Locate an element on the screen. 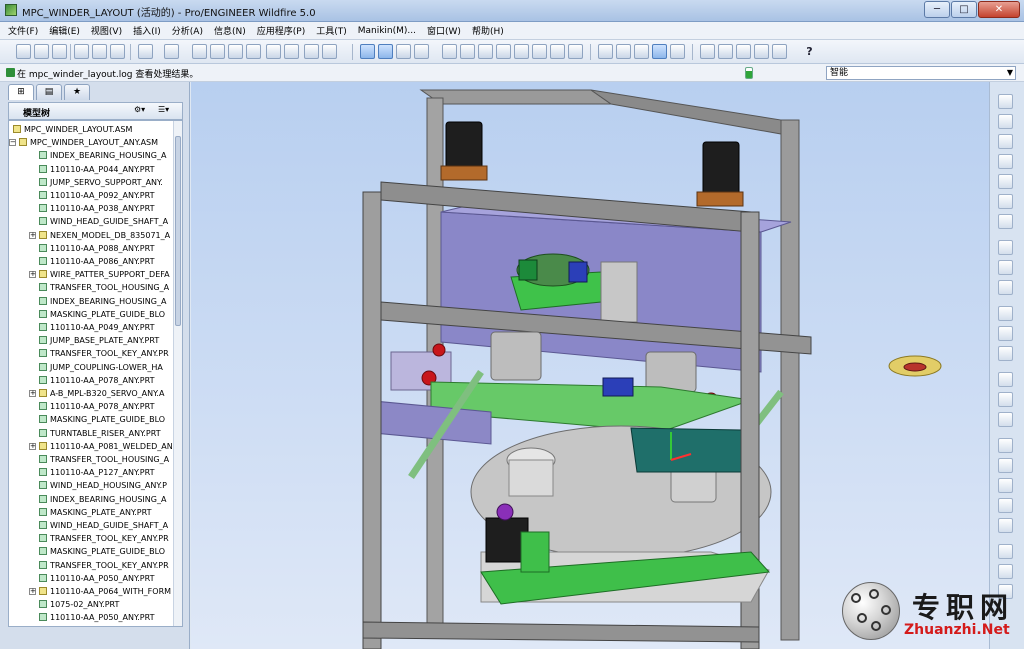 This screenshot has width=1024, height=649. chamfer-icon is located at coordinates (1005, 419).